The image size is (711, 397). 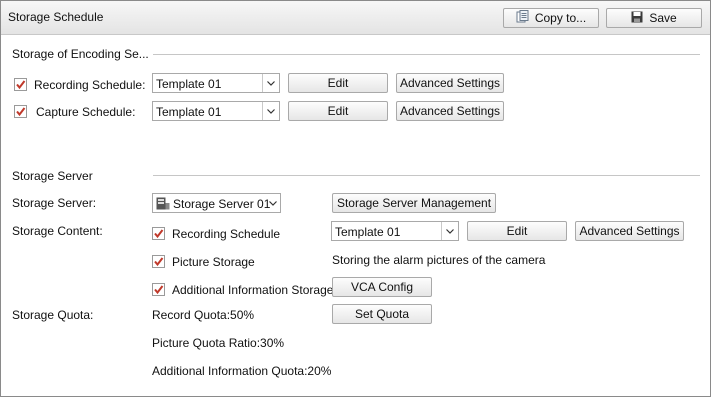 I want to click on picture-storage-note: Storing the alarm pictures of the camera, so click(x=439, y=260).